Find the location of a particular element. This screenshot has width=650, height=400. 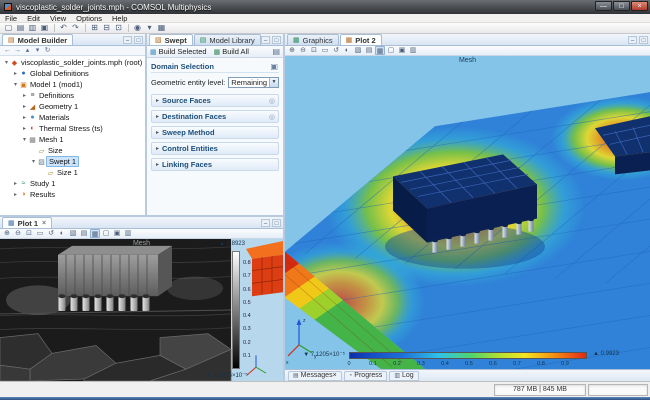

tree-node-results: ▸ ◑ Results is located at coordinates (72, 194).